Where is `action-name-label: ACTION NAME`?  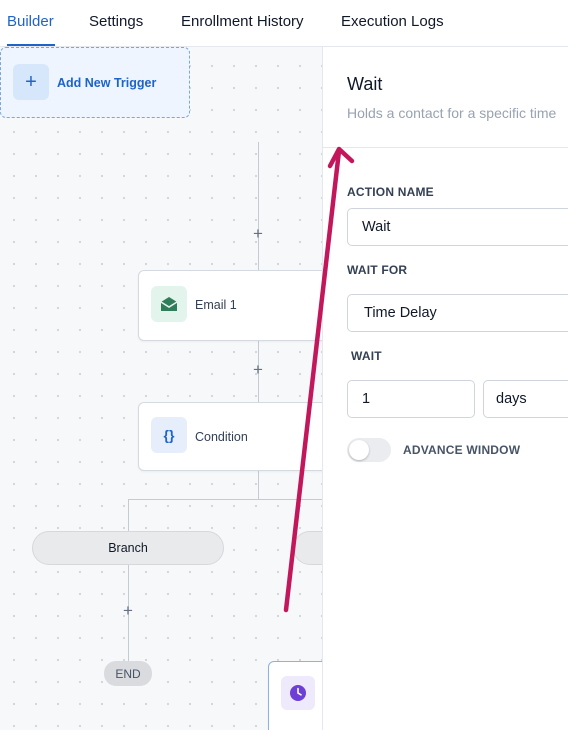 action-name-label: ACTION NAME is located at coordinates (390, 192).